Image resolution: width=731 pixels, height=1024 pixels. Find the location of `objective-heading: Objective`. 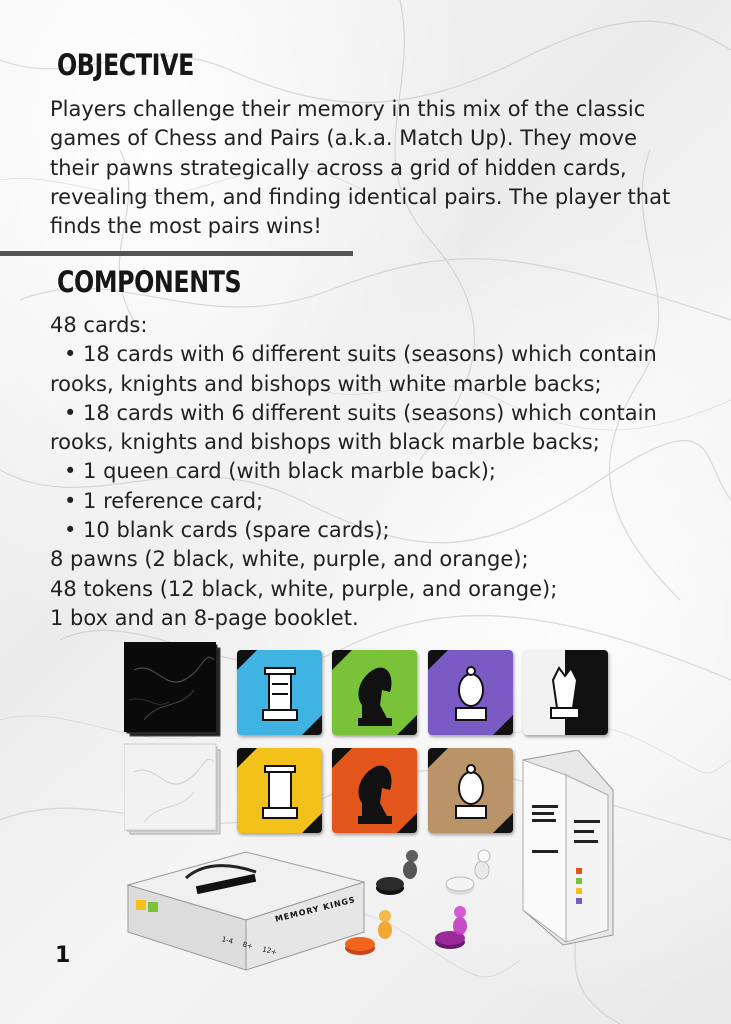

objective-heading: Objective is located at coordinates (125, 65).